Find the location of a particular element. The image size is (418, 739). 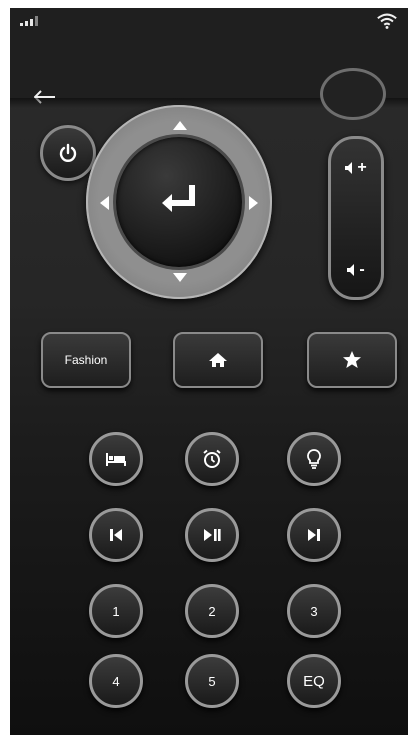

keypad-label: 1 is located at coordinates (116, 611).